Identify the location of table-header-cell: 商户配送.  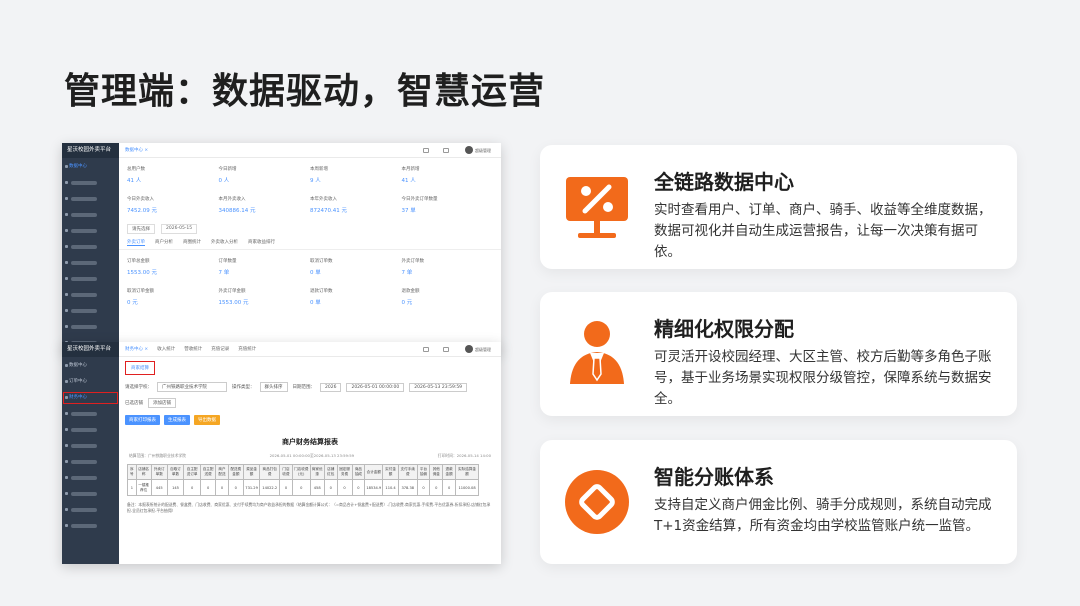
(222, 472).